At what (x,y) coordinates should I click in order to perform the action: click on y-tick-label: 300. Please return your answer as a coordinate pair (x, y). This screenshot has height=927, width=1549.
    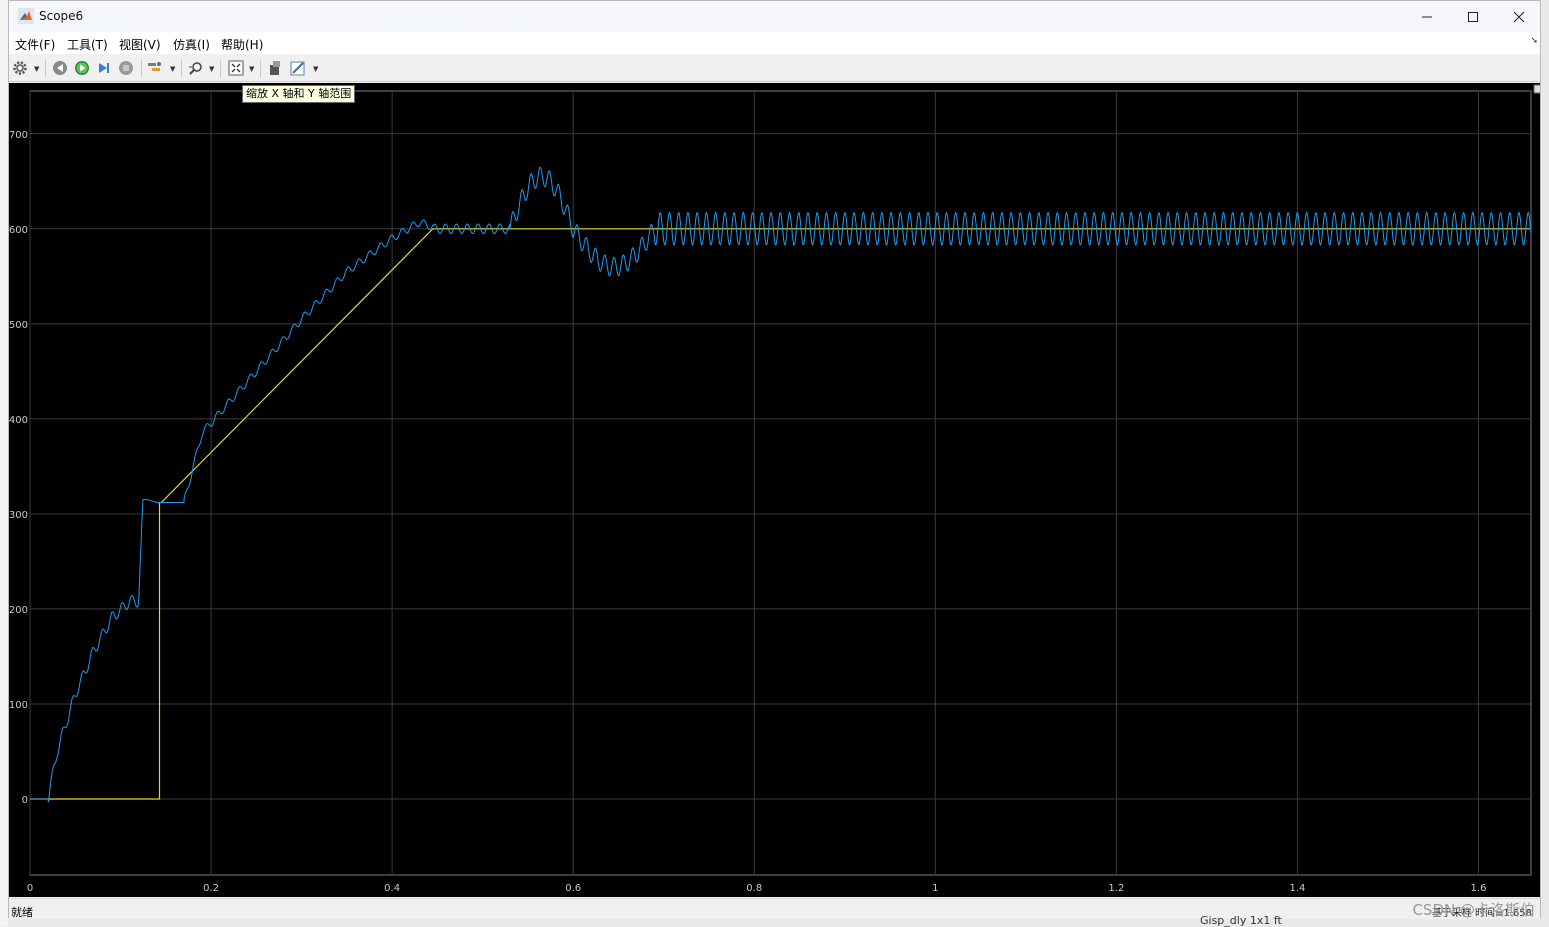
    Looking at the image, I should click on (18, 515).